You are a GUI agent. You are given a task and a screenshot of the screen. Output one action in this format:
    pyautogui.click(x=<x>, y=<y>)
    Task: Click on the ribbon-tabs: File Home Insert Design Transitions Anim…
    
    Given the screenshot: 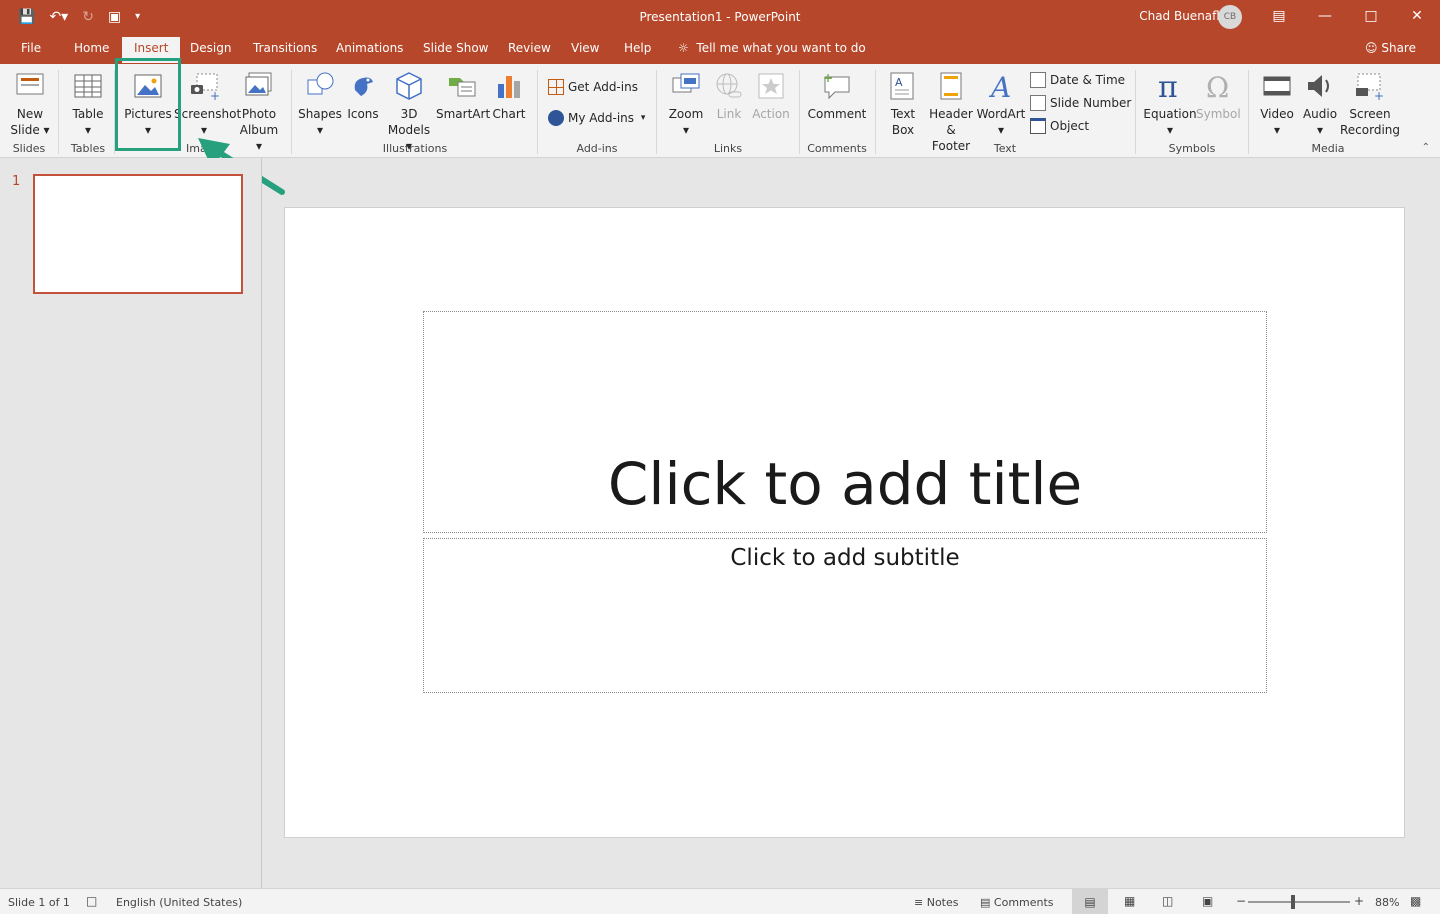 What is the action you would take?
    pyautogui.click(x=720, y=49)
    